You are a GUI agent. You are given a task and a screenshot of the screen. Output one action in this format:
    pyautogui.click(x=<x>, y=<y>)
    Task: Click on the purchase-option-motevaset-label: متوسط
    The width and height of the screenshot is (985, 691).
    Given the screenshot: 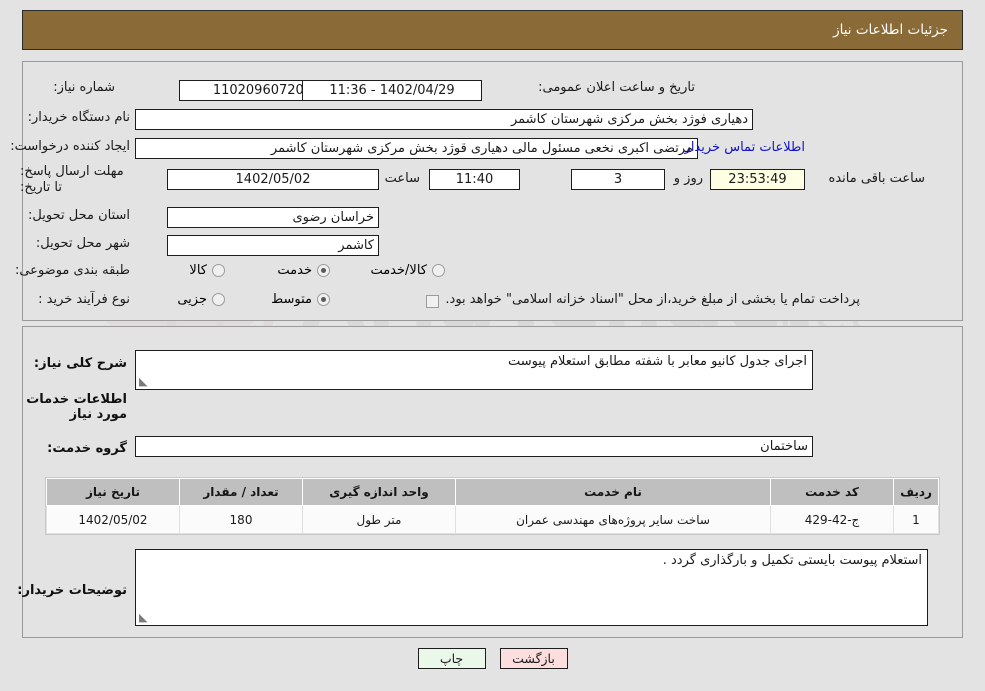 What is the action you would take?
    pyautogui.click(x=291, y=299)
    